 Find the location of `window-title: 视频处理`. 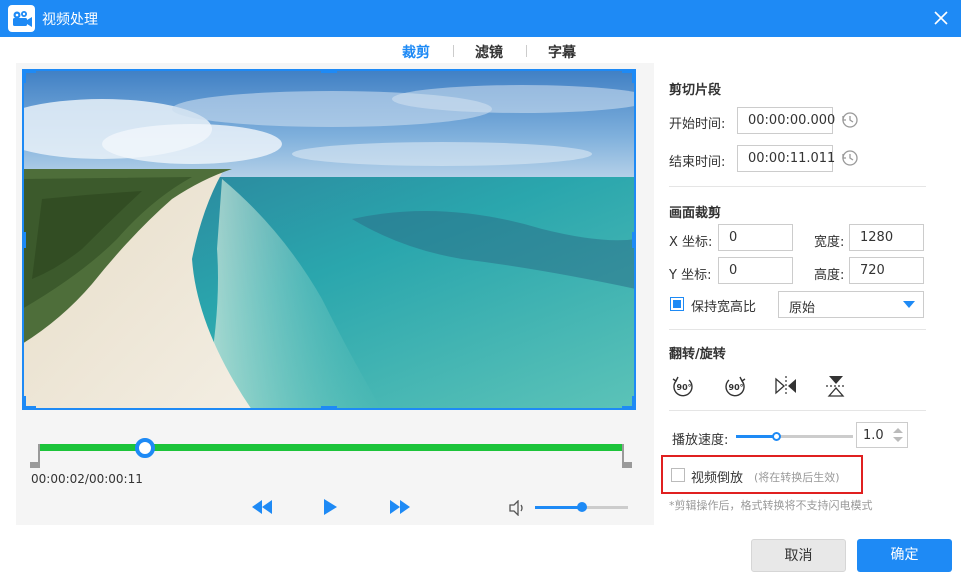

window-title: 视频处理 is located at coordinates (70, 20).